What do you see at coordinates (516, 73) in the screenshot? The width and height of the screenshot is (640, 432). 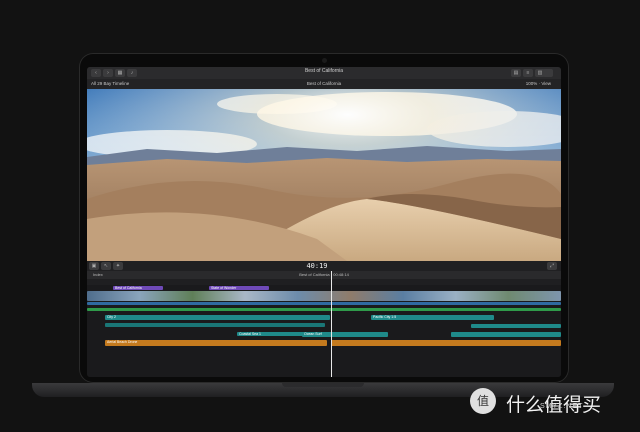 I see `grid-icon: ▤` at bounding box center [516, 73].